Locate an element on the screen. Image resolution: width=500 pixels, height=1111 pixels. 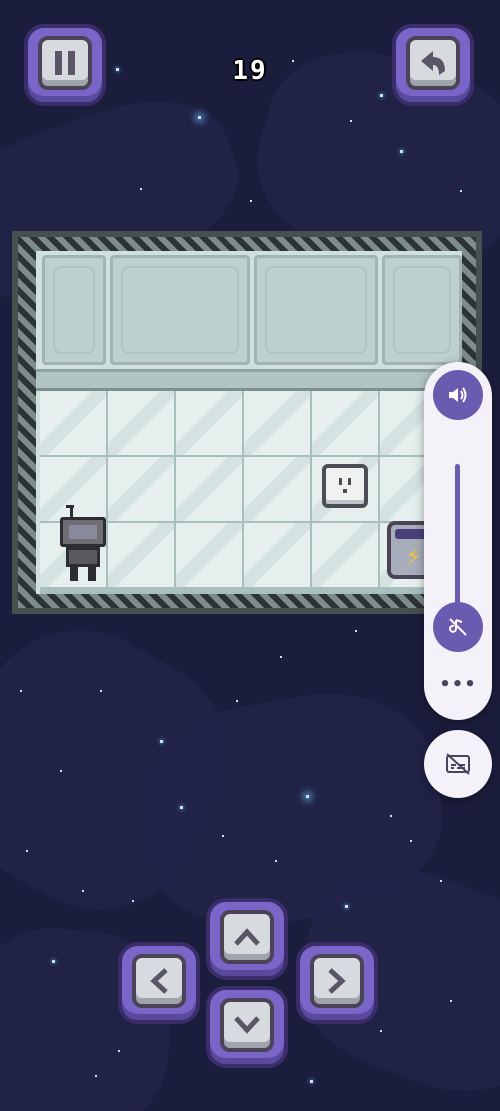
undo-button is located at coordinates (433, 65).